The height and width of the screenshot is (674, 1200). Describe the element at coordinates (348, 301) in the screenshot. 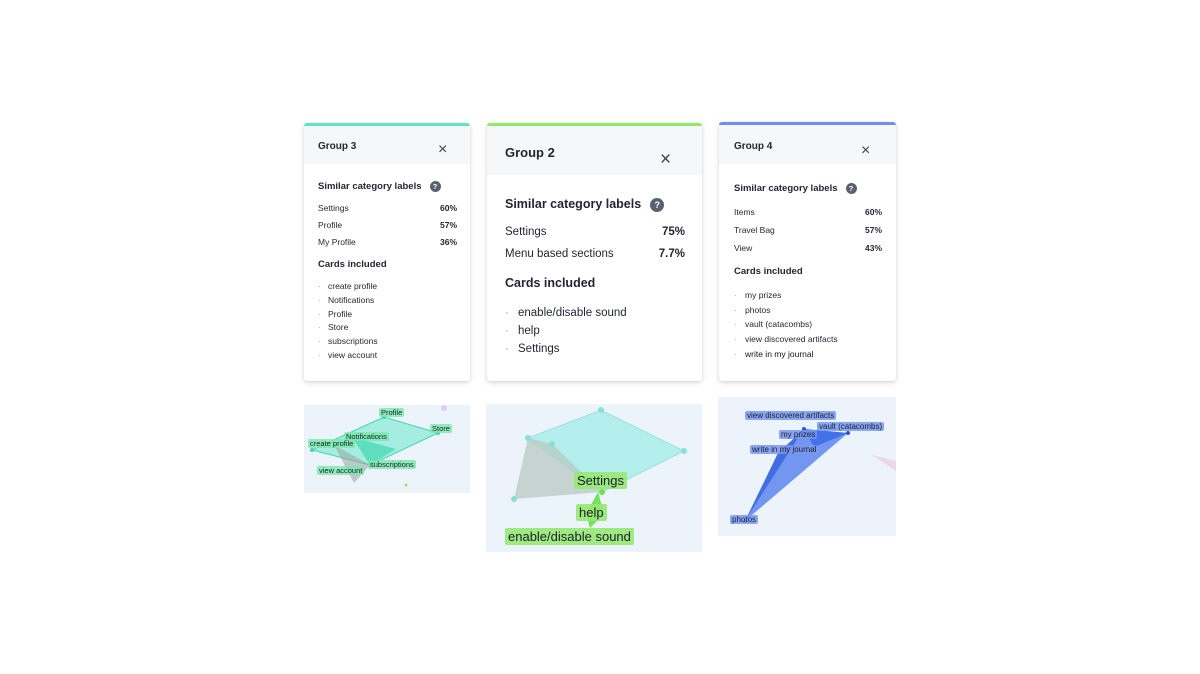

I see `card-item: Notifications` at that location.